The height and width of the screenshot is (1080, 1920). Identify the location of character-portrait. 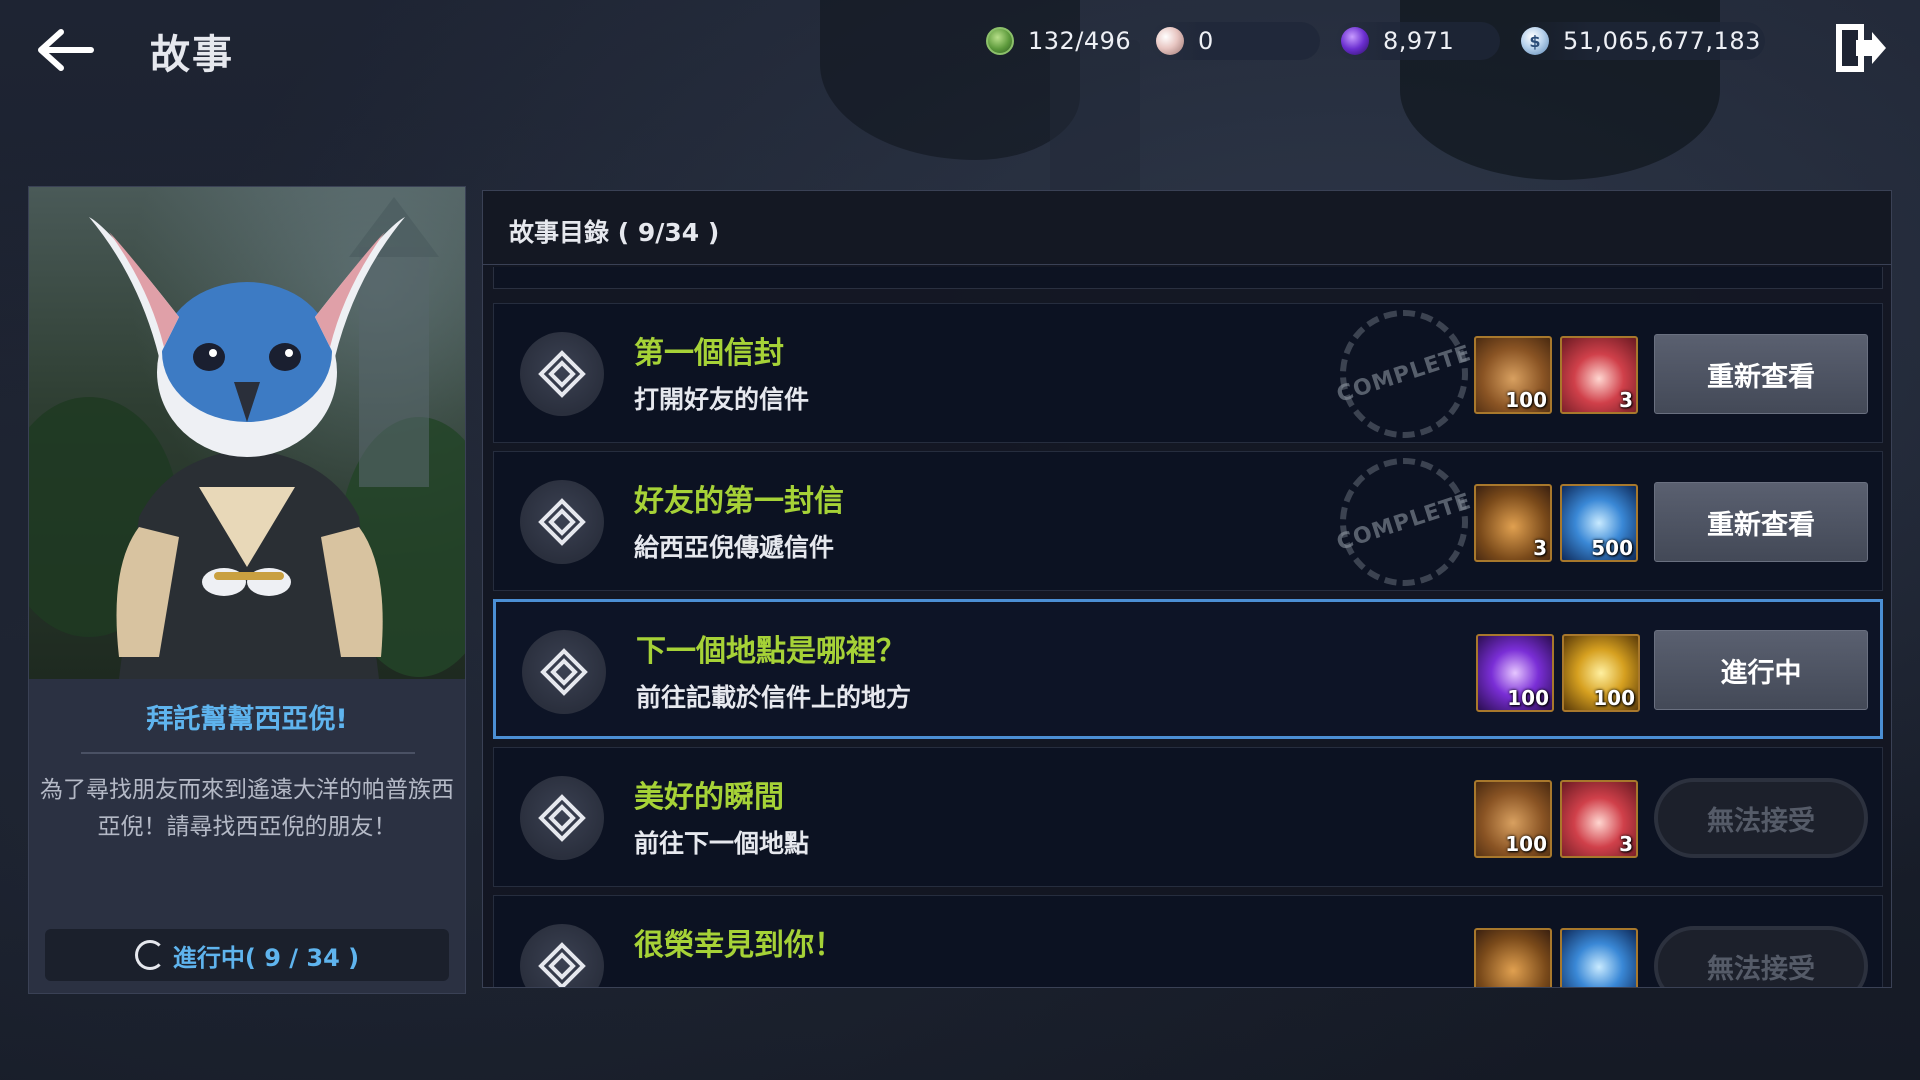
(247, 433).